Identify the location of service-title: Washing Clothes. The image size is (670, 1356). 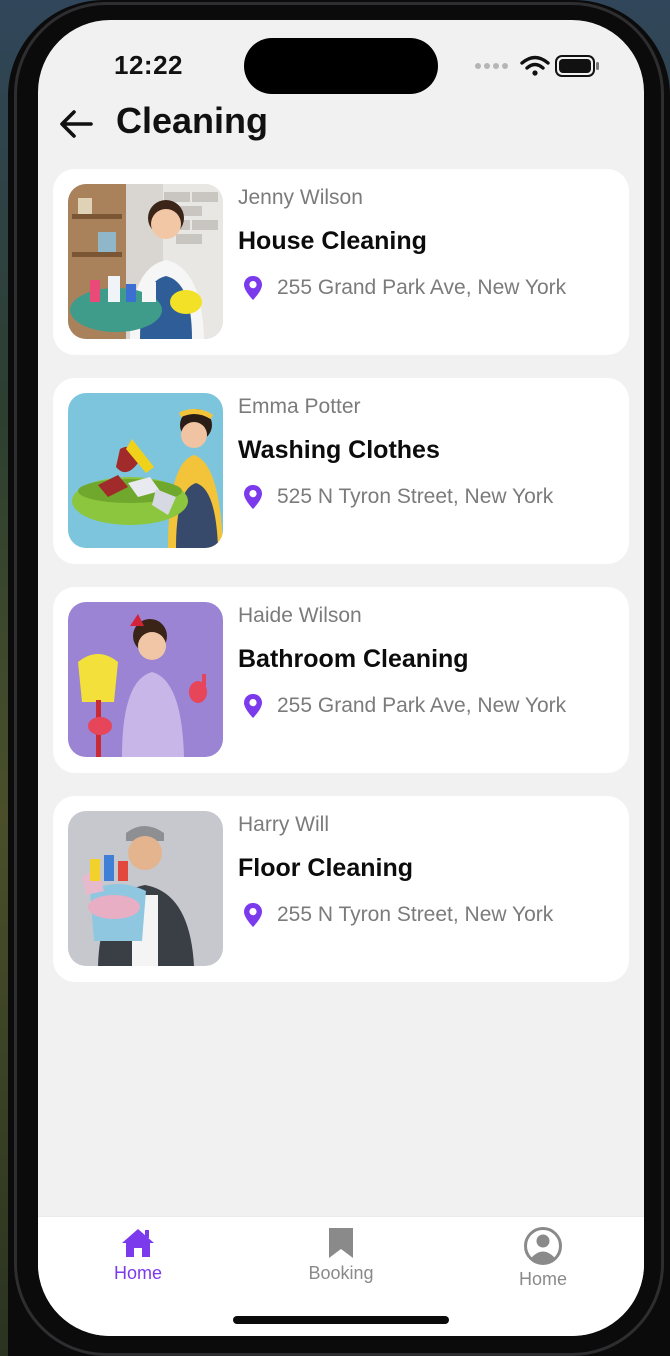
(339, 450).